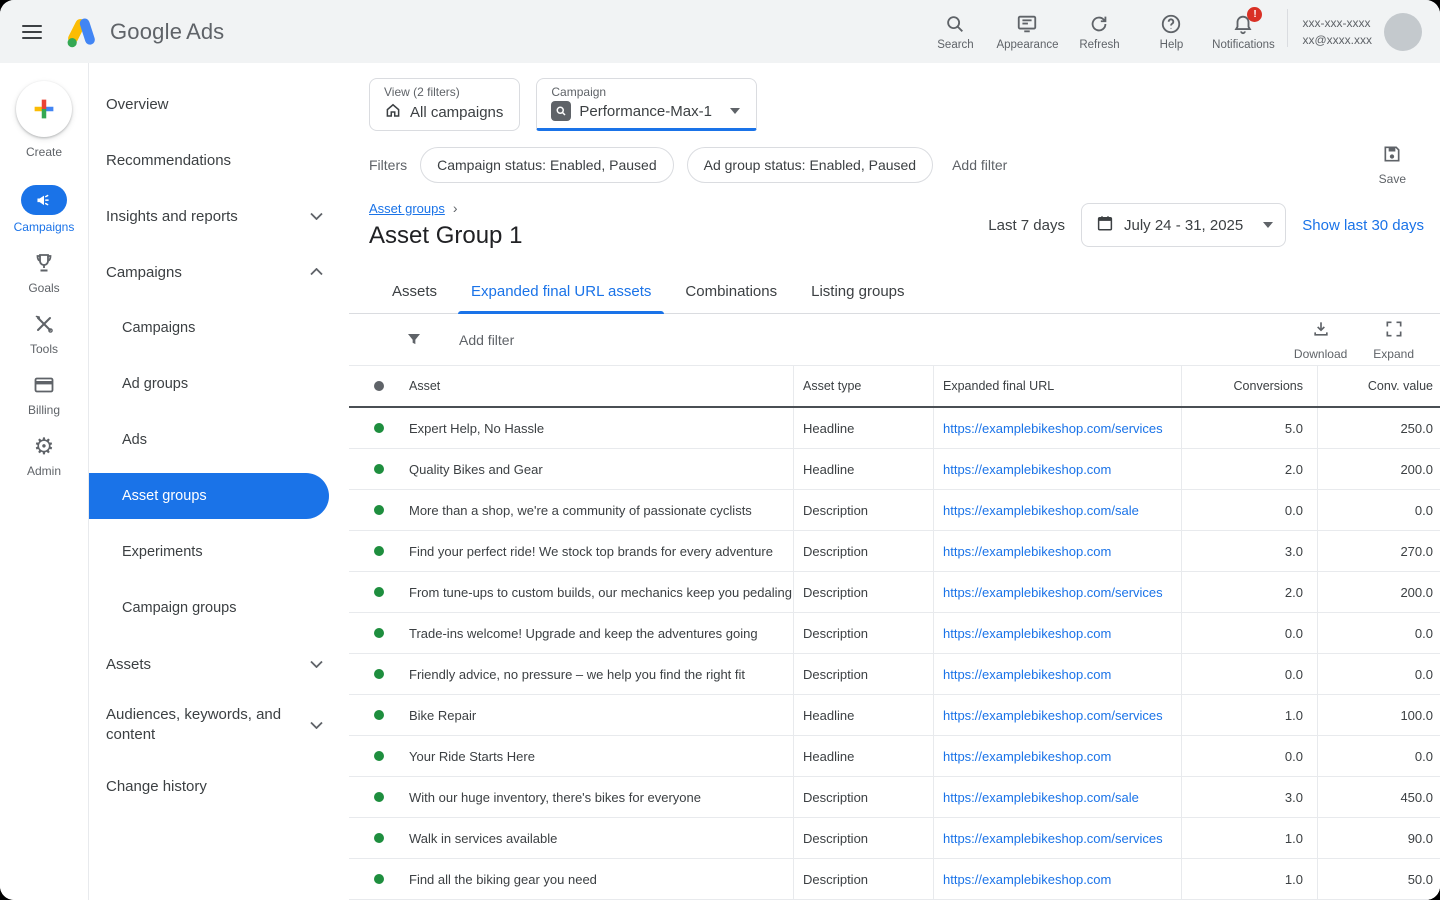 This screenshot has height=900, width=1440. I want to click on asset-cell: Your Ride Starts Here, so click(472, 756).